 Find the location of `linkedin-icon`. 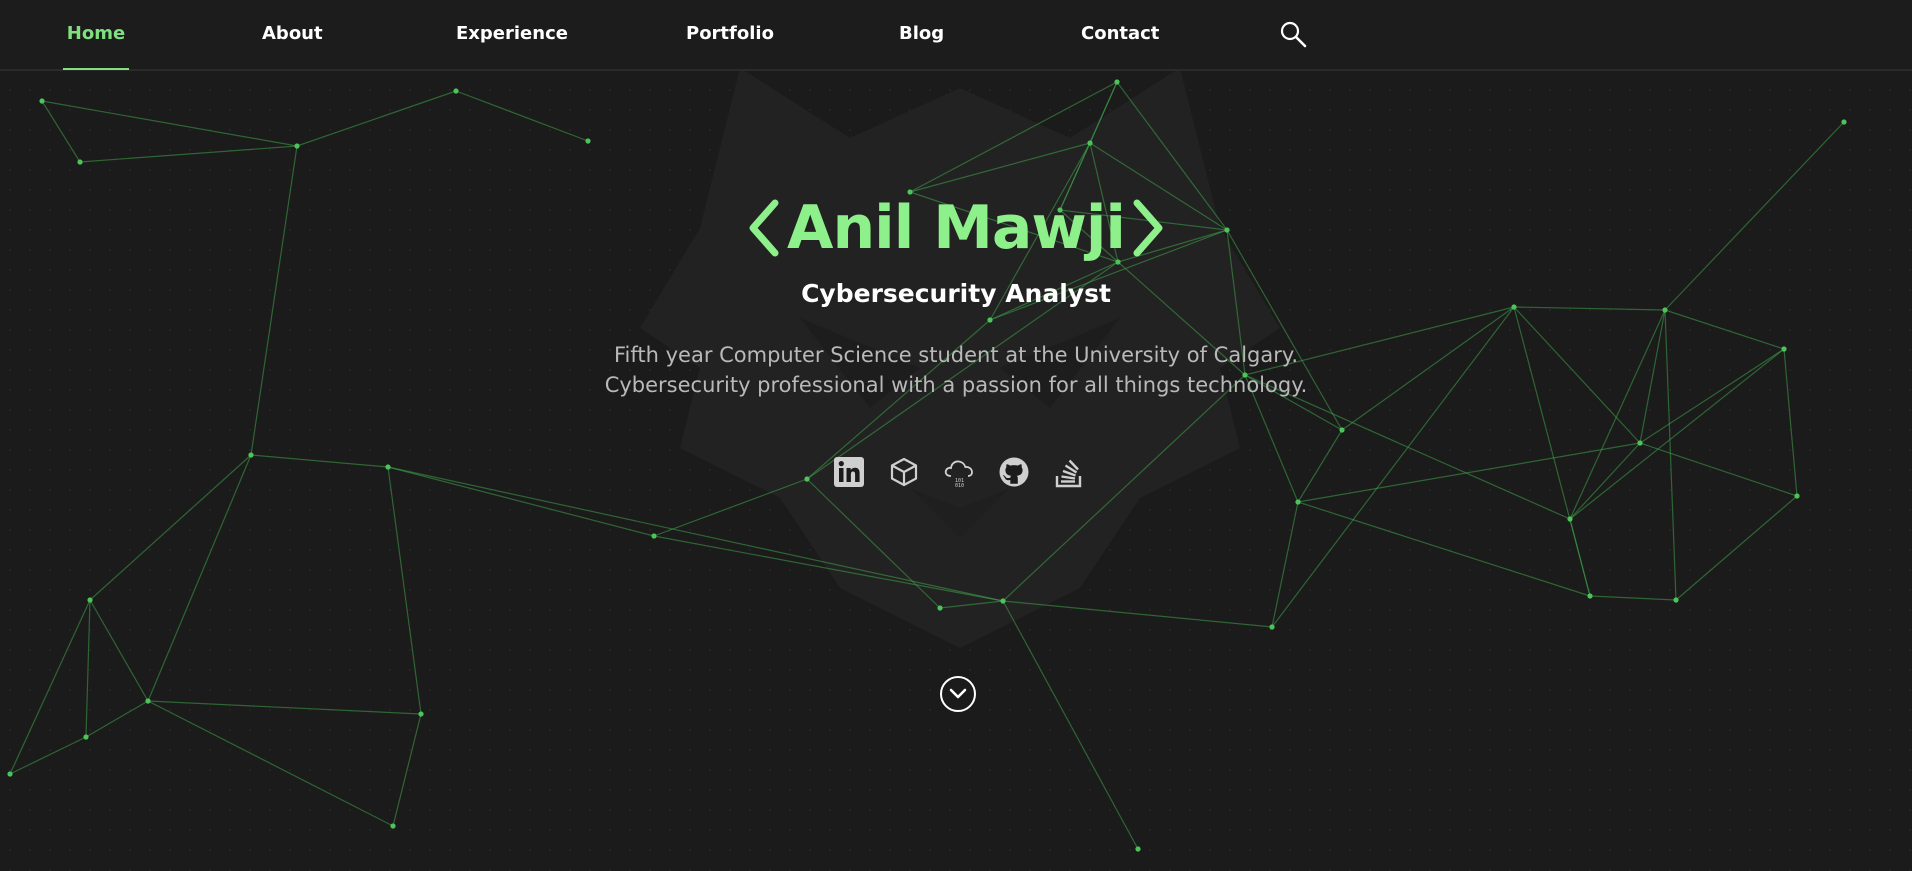

linkedin-icon is located at coordinates (848, 471).